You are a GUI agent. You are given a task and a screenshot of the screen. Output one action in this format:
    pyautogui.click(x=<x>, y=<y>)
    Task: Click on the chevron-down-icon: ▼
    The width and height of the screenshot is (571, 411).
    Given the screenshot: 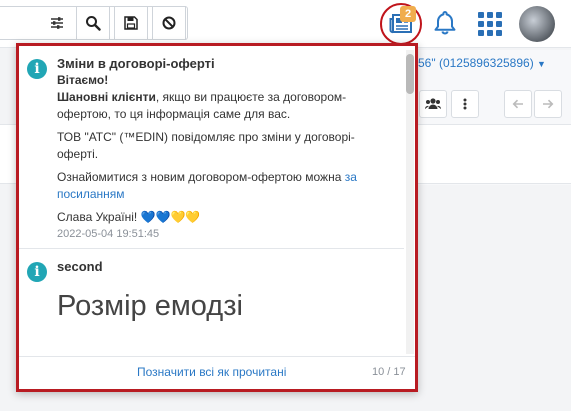 What is the action you would take?
    pyautogui.click(x=541, y=64)
    